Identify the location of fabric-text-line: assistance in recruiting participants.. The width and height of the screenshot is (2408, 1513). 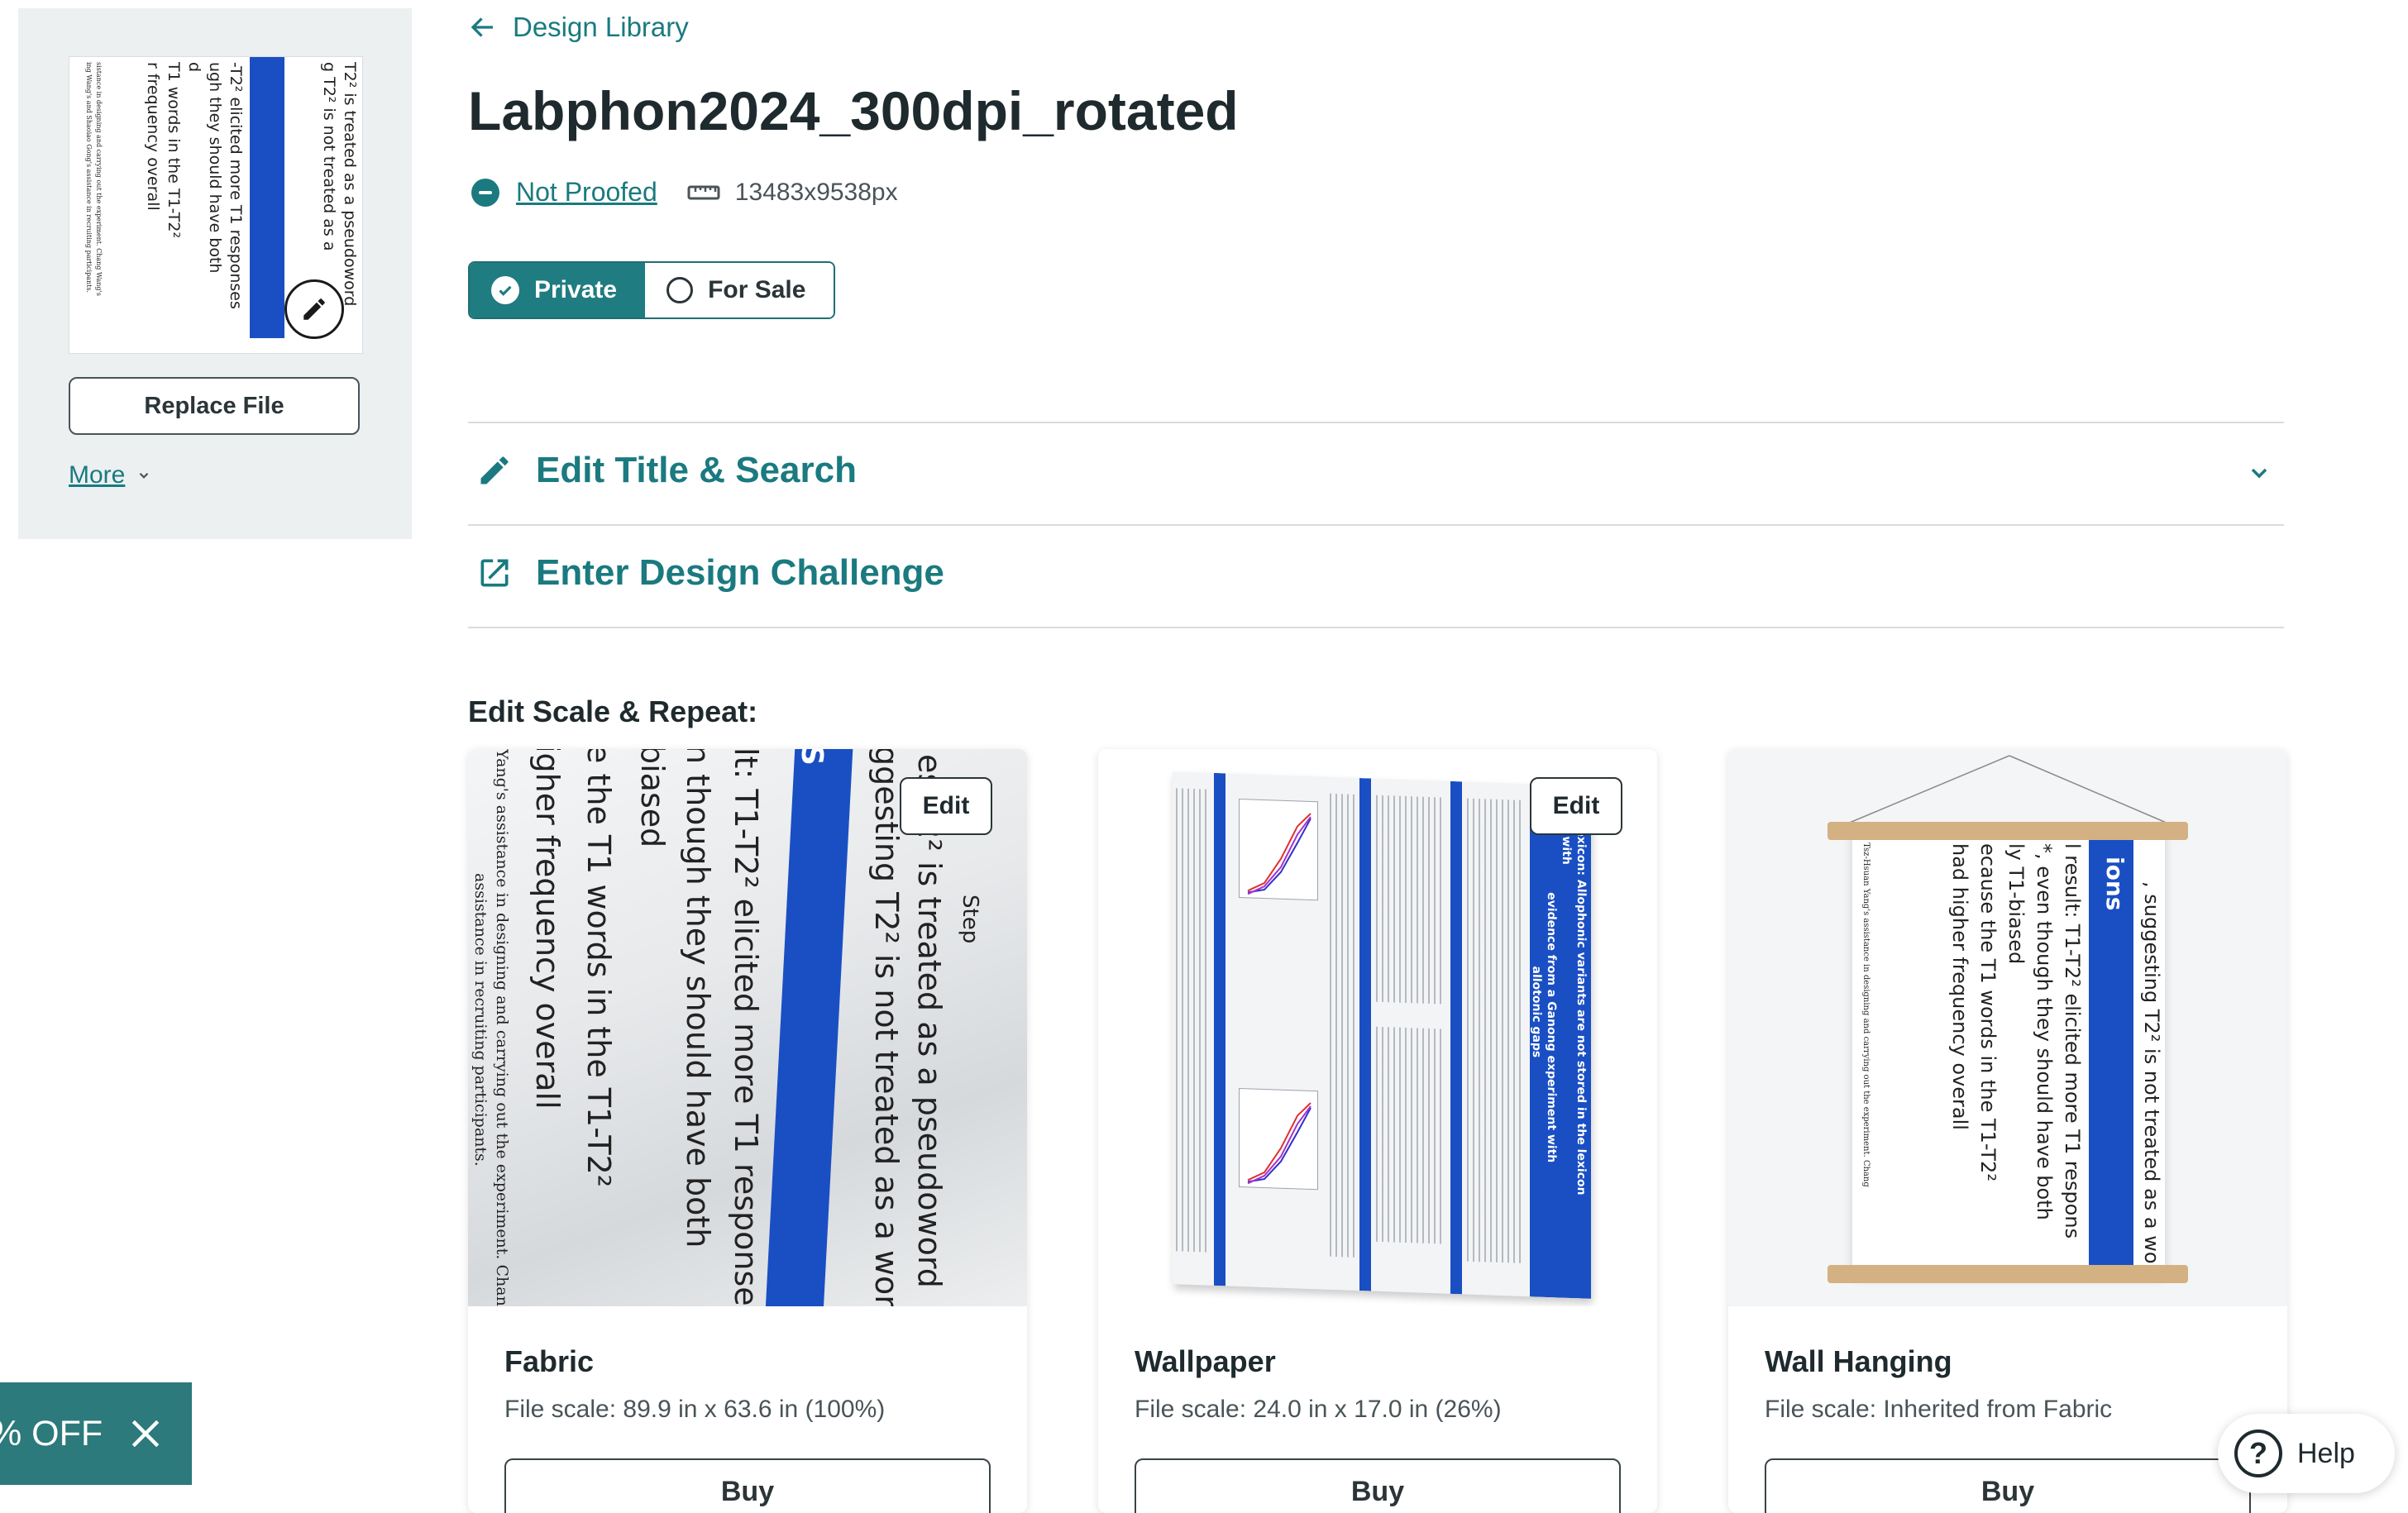
(480, 1020).